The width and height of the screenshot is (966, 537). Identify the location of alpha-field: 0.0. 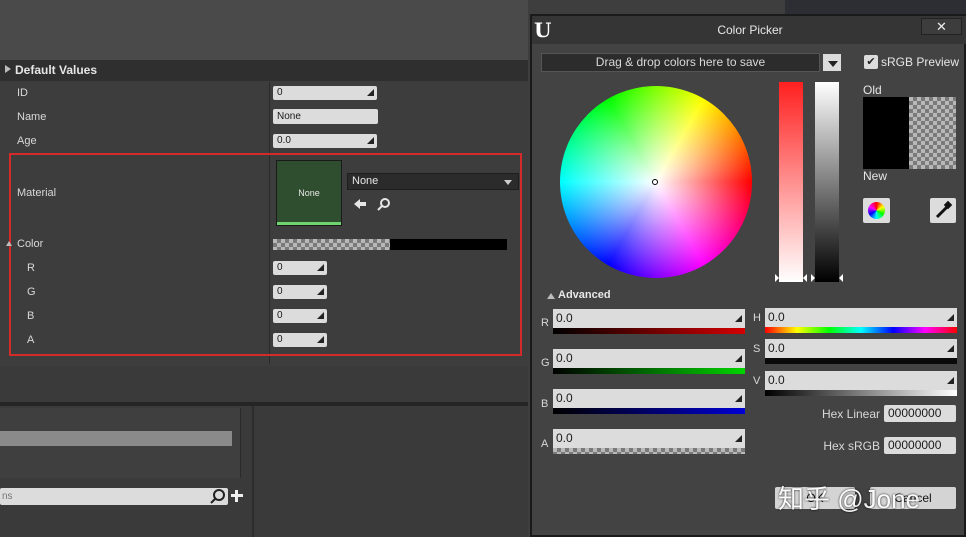
(649, 438).